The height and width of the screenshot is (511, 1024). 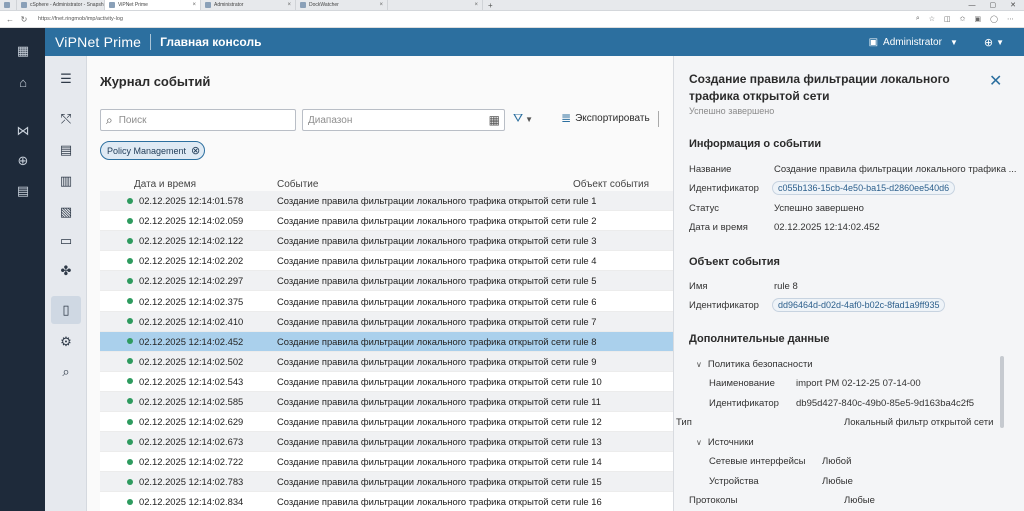 What do you see at coordinates (755, 144) in the screenshot?
I see `info-heading: Информация о событии` at bounding box center [755, 144].